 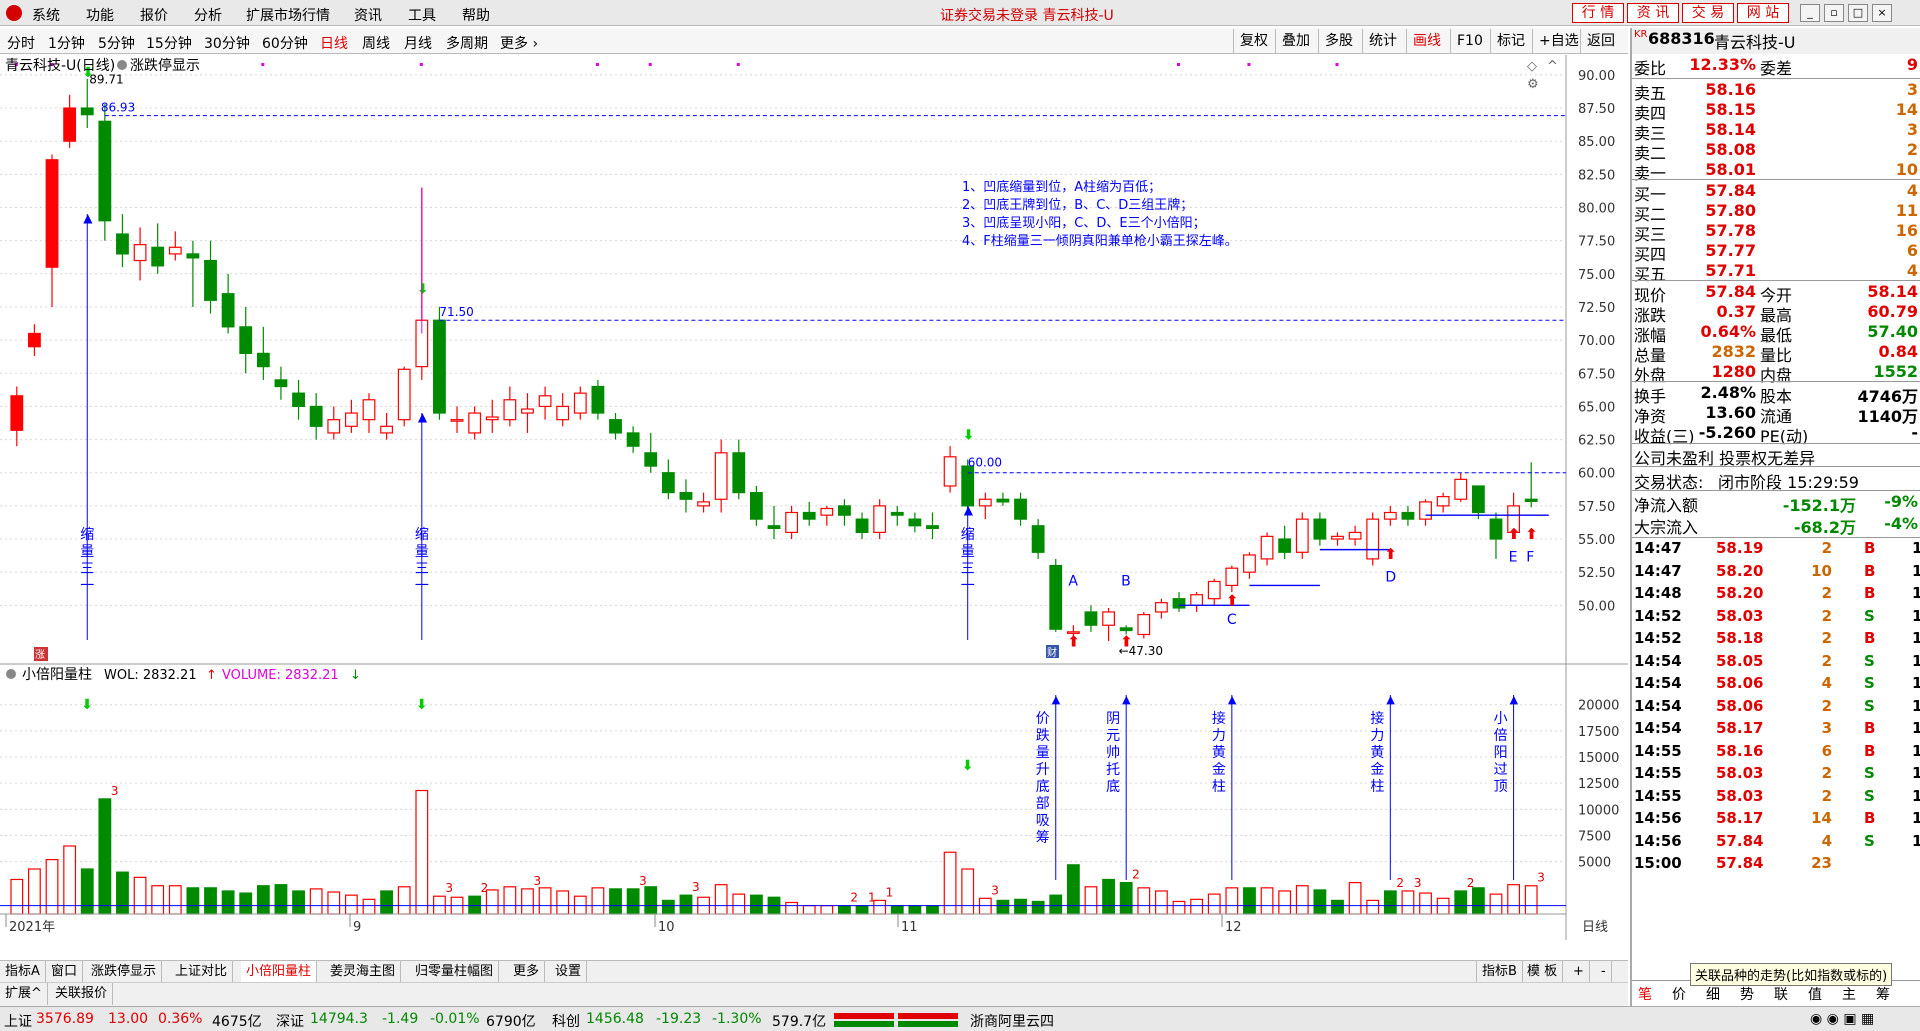 What do you see at coordinates (1776, 525) in the screenshot?
I see `flow-row: 大宗流入 -68.2万 -4%` at bounding box center [1776, 525].